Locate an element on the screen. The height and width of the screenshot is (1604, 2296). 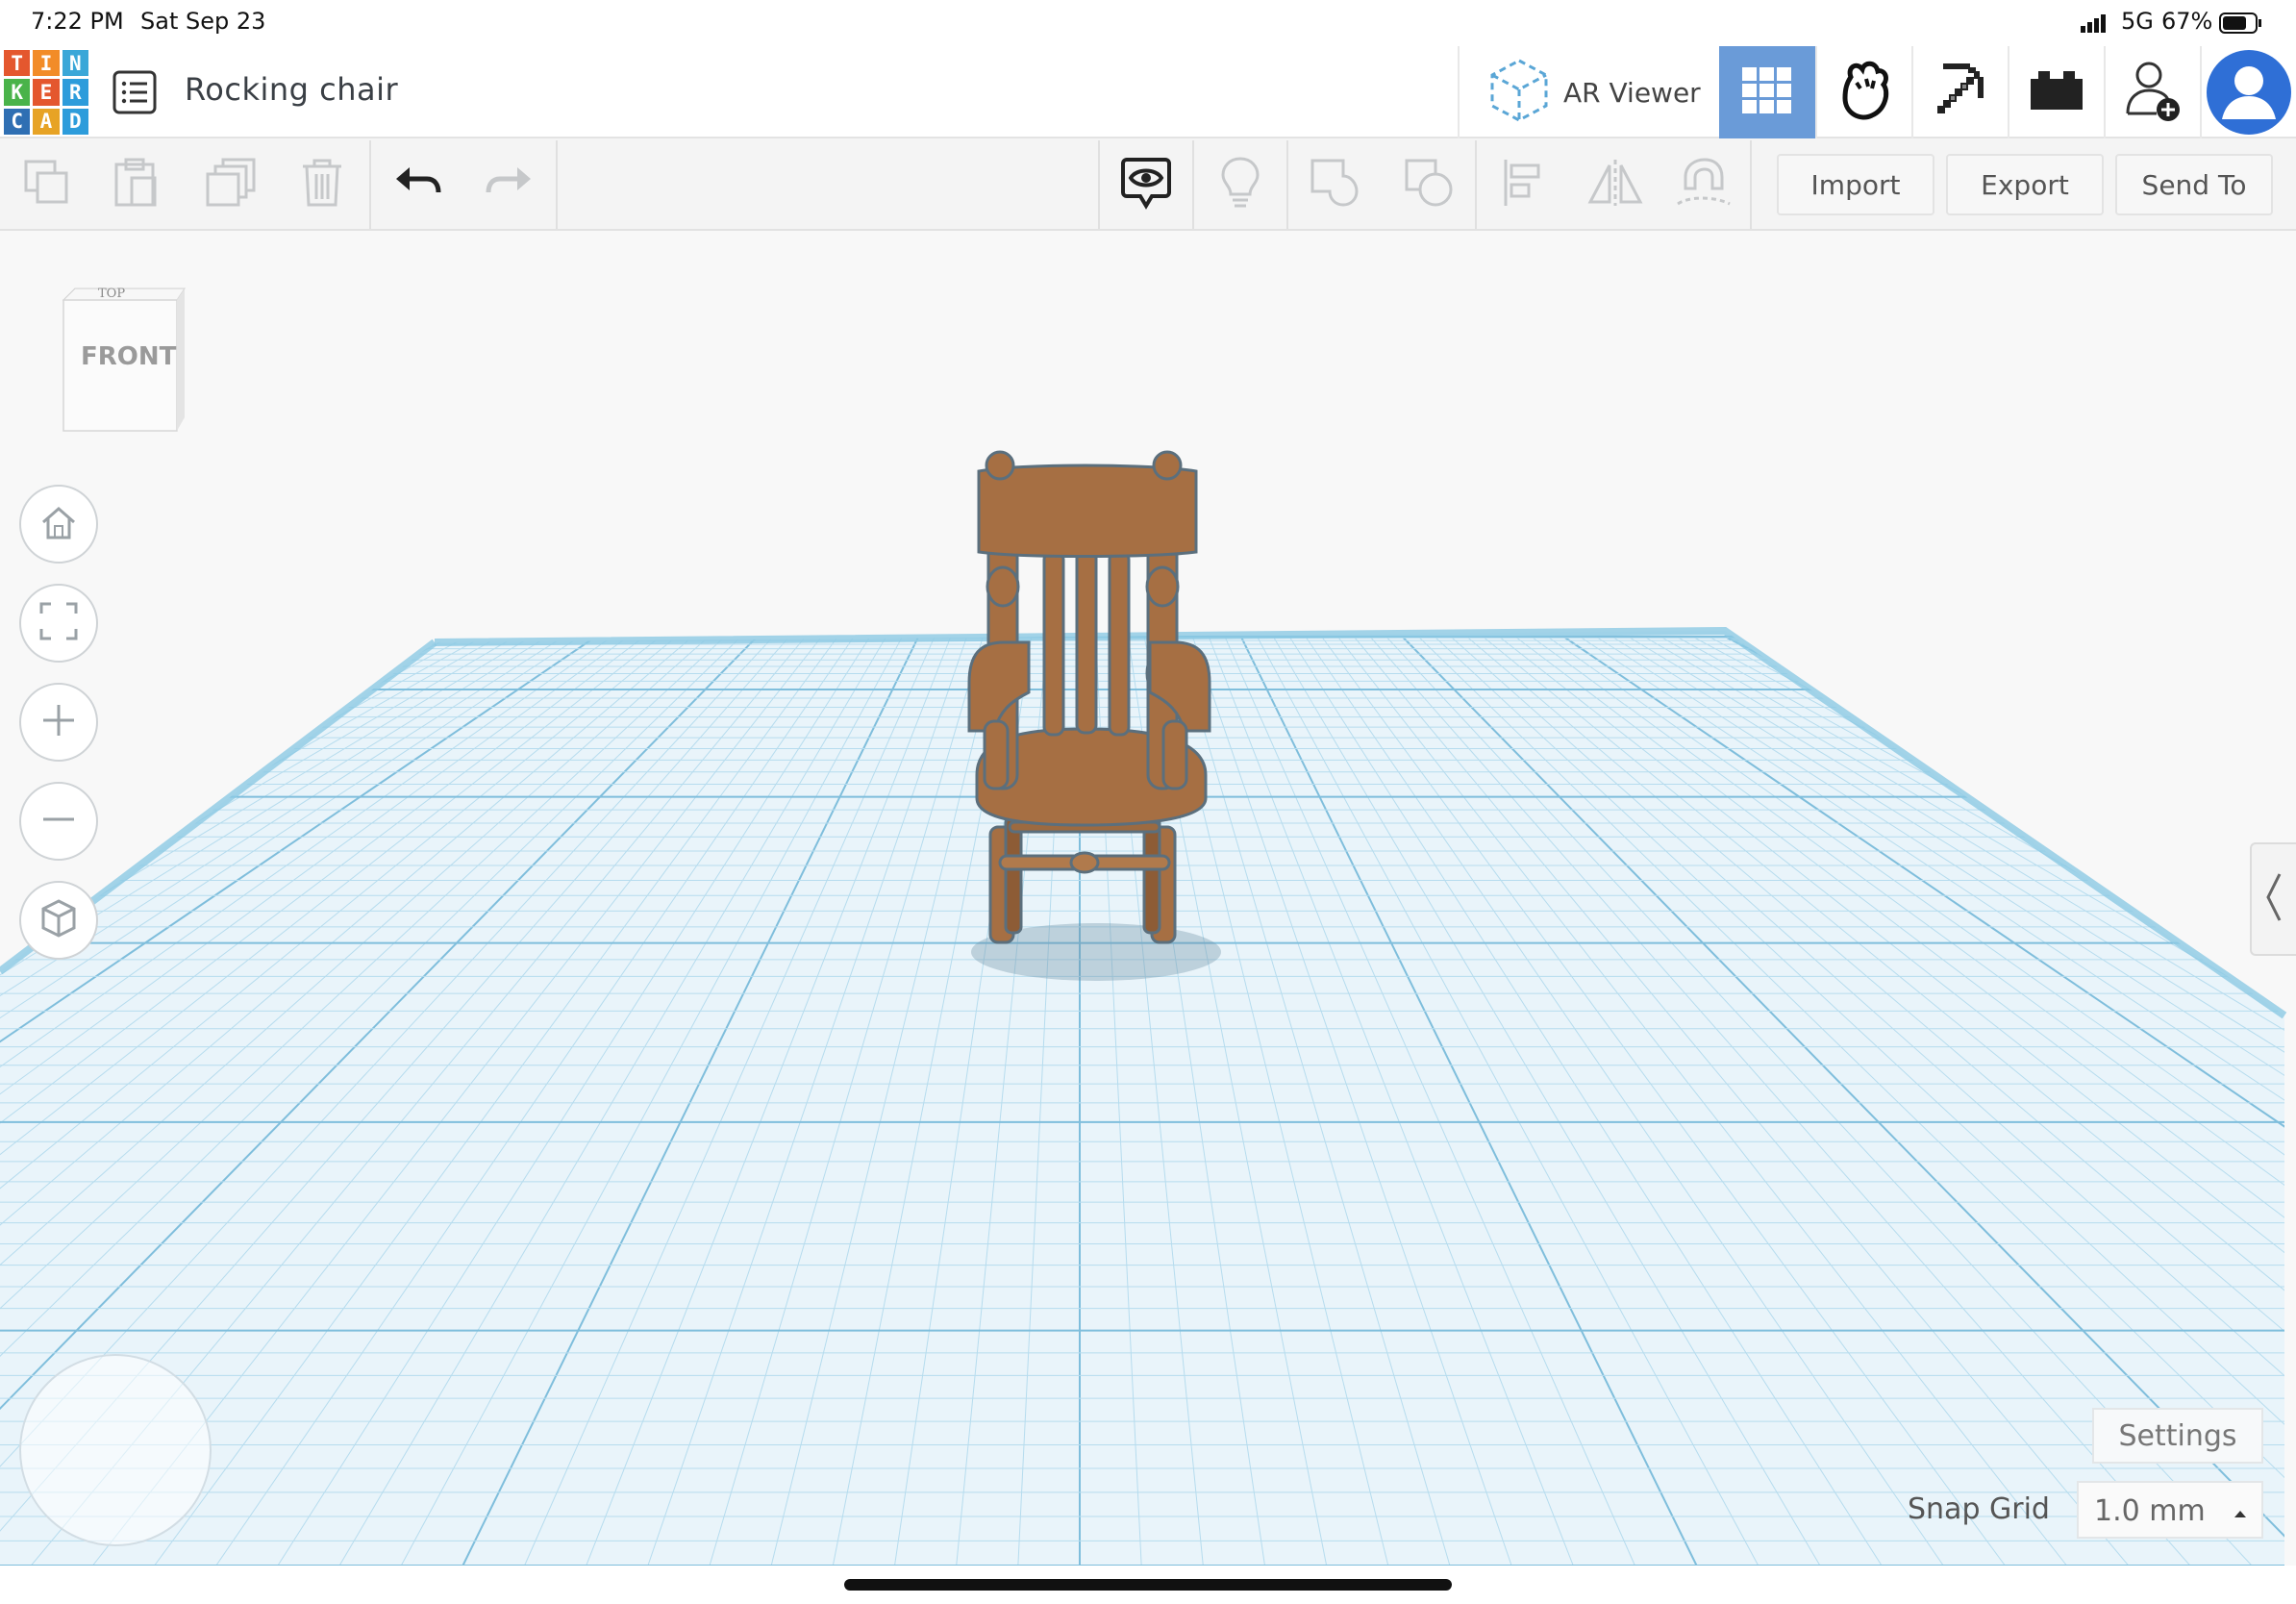
orbit-joystick is located at coordinates (115, 1450).